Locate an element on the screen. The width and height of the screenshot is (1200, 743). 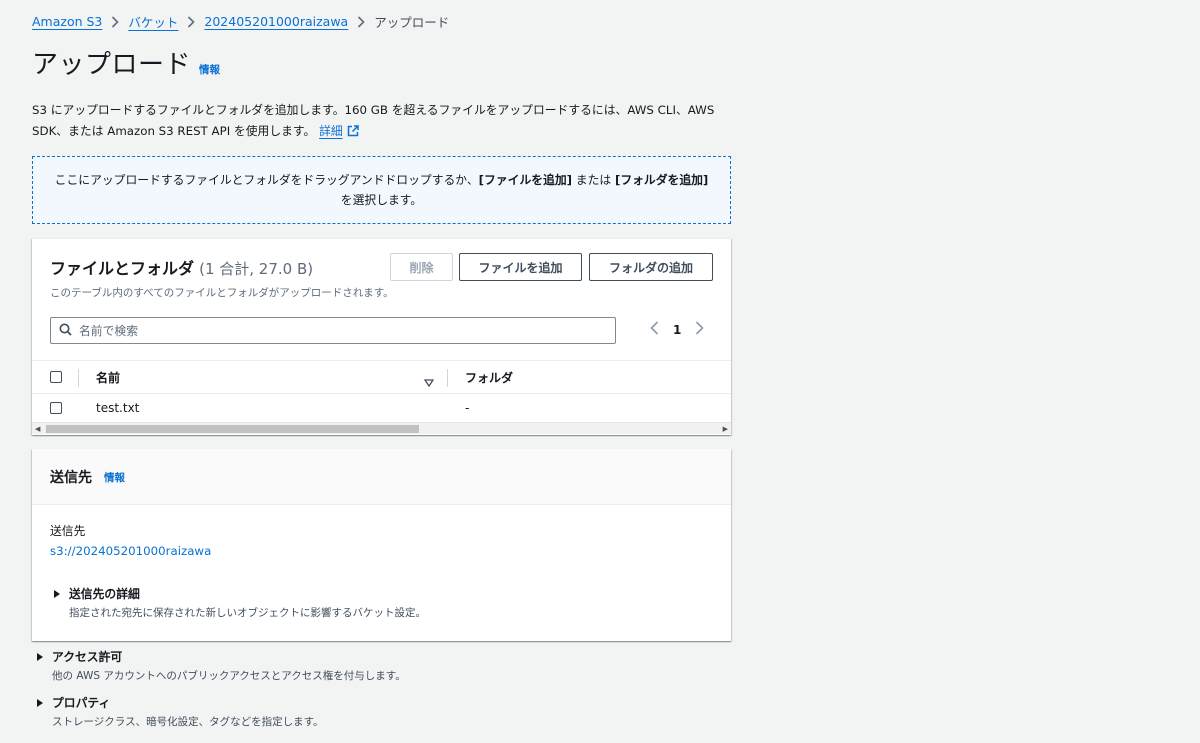
destination-panel-header: 送信先 情報 is located at coordinates (381, 477).